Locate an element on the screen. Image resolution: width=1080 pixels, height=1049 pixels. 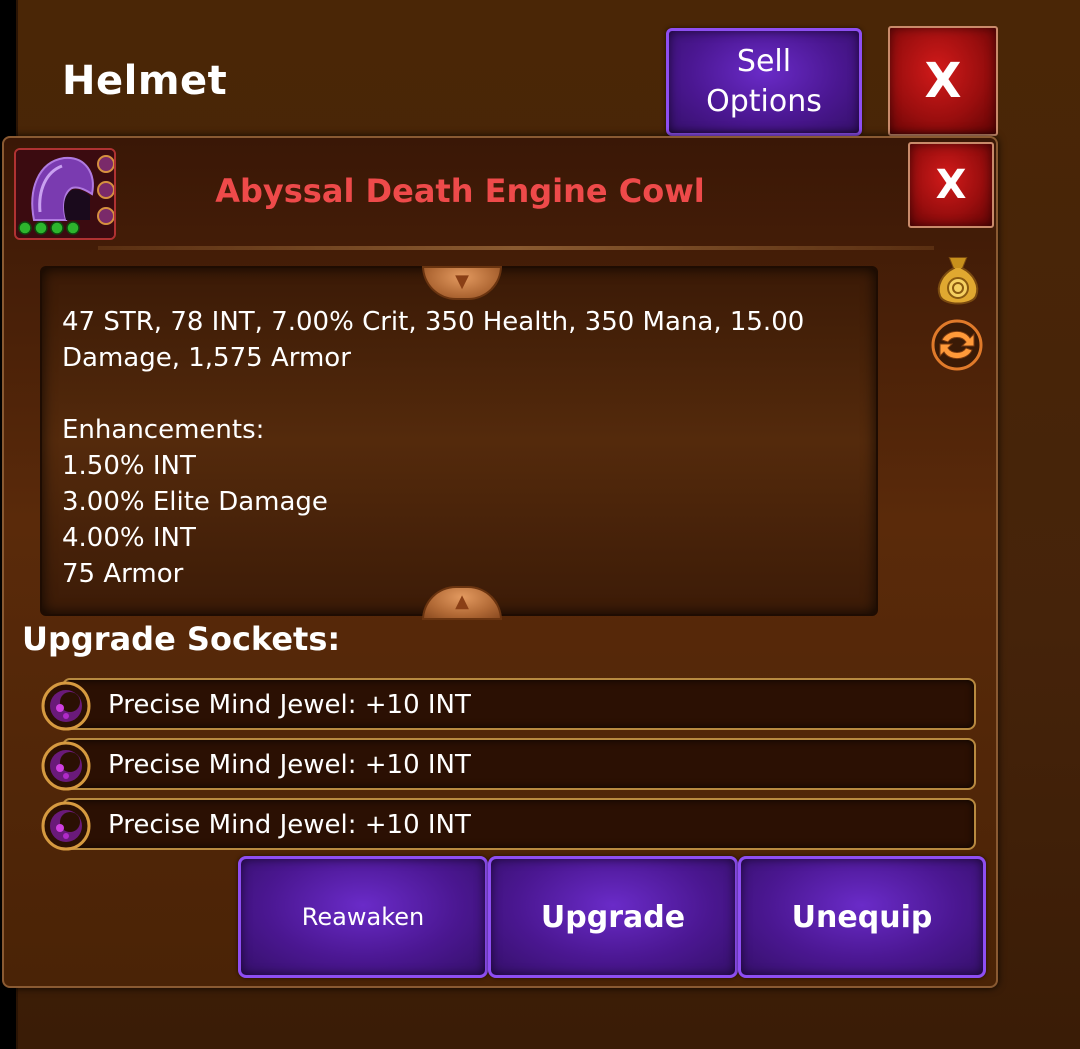
gold-bag-icon is located at coordinates (958, 282).